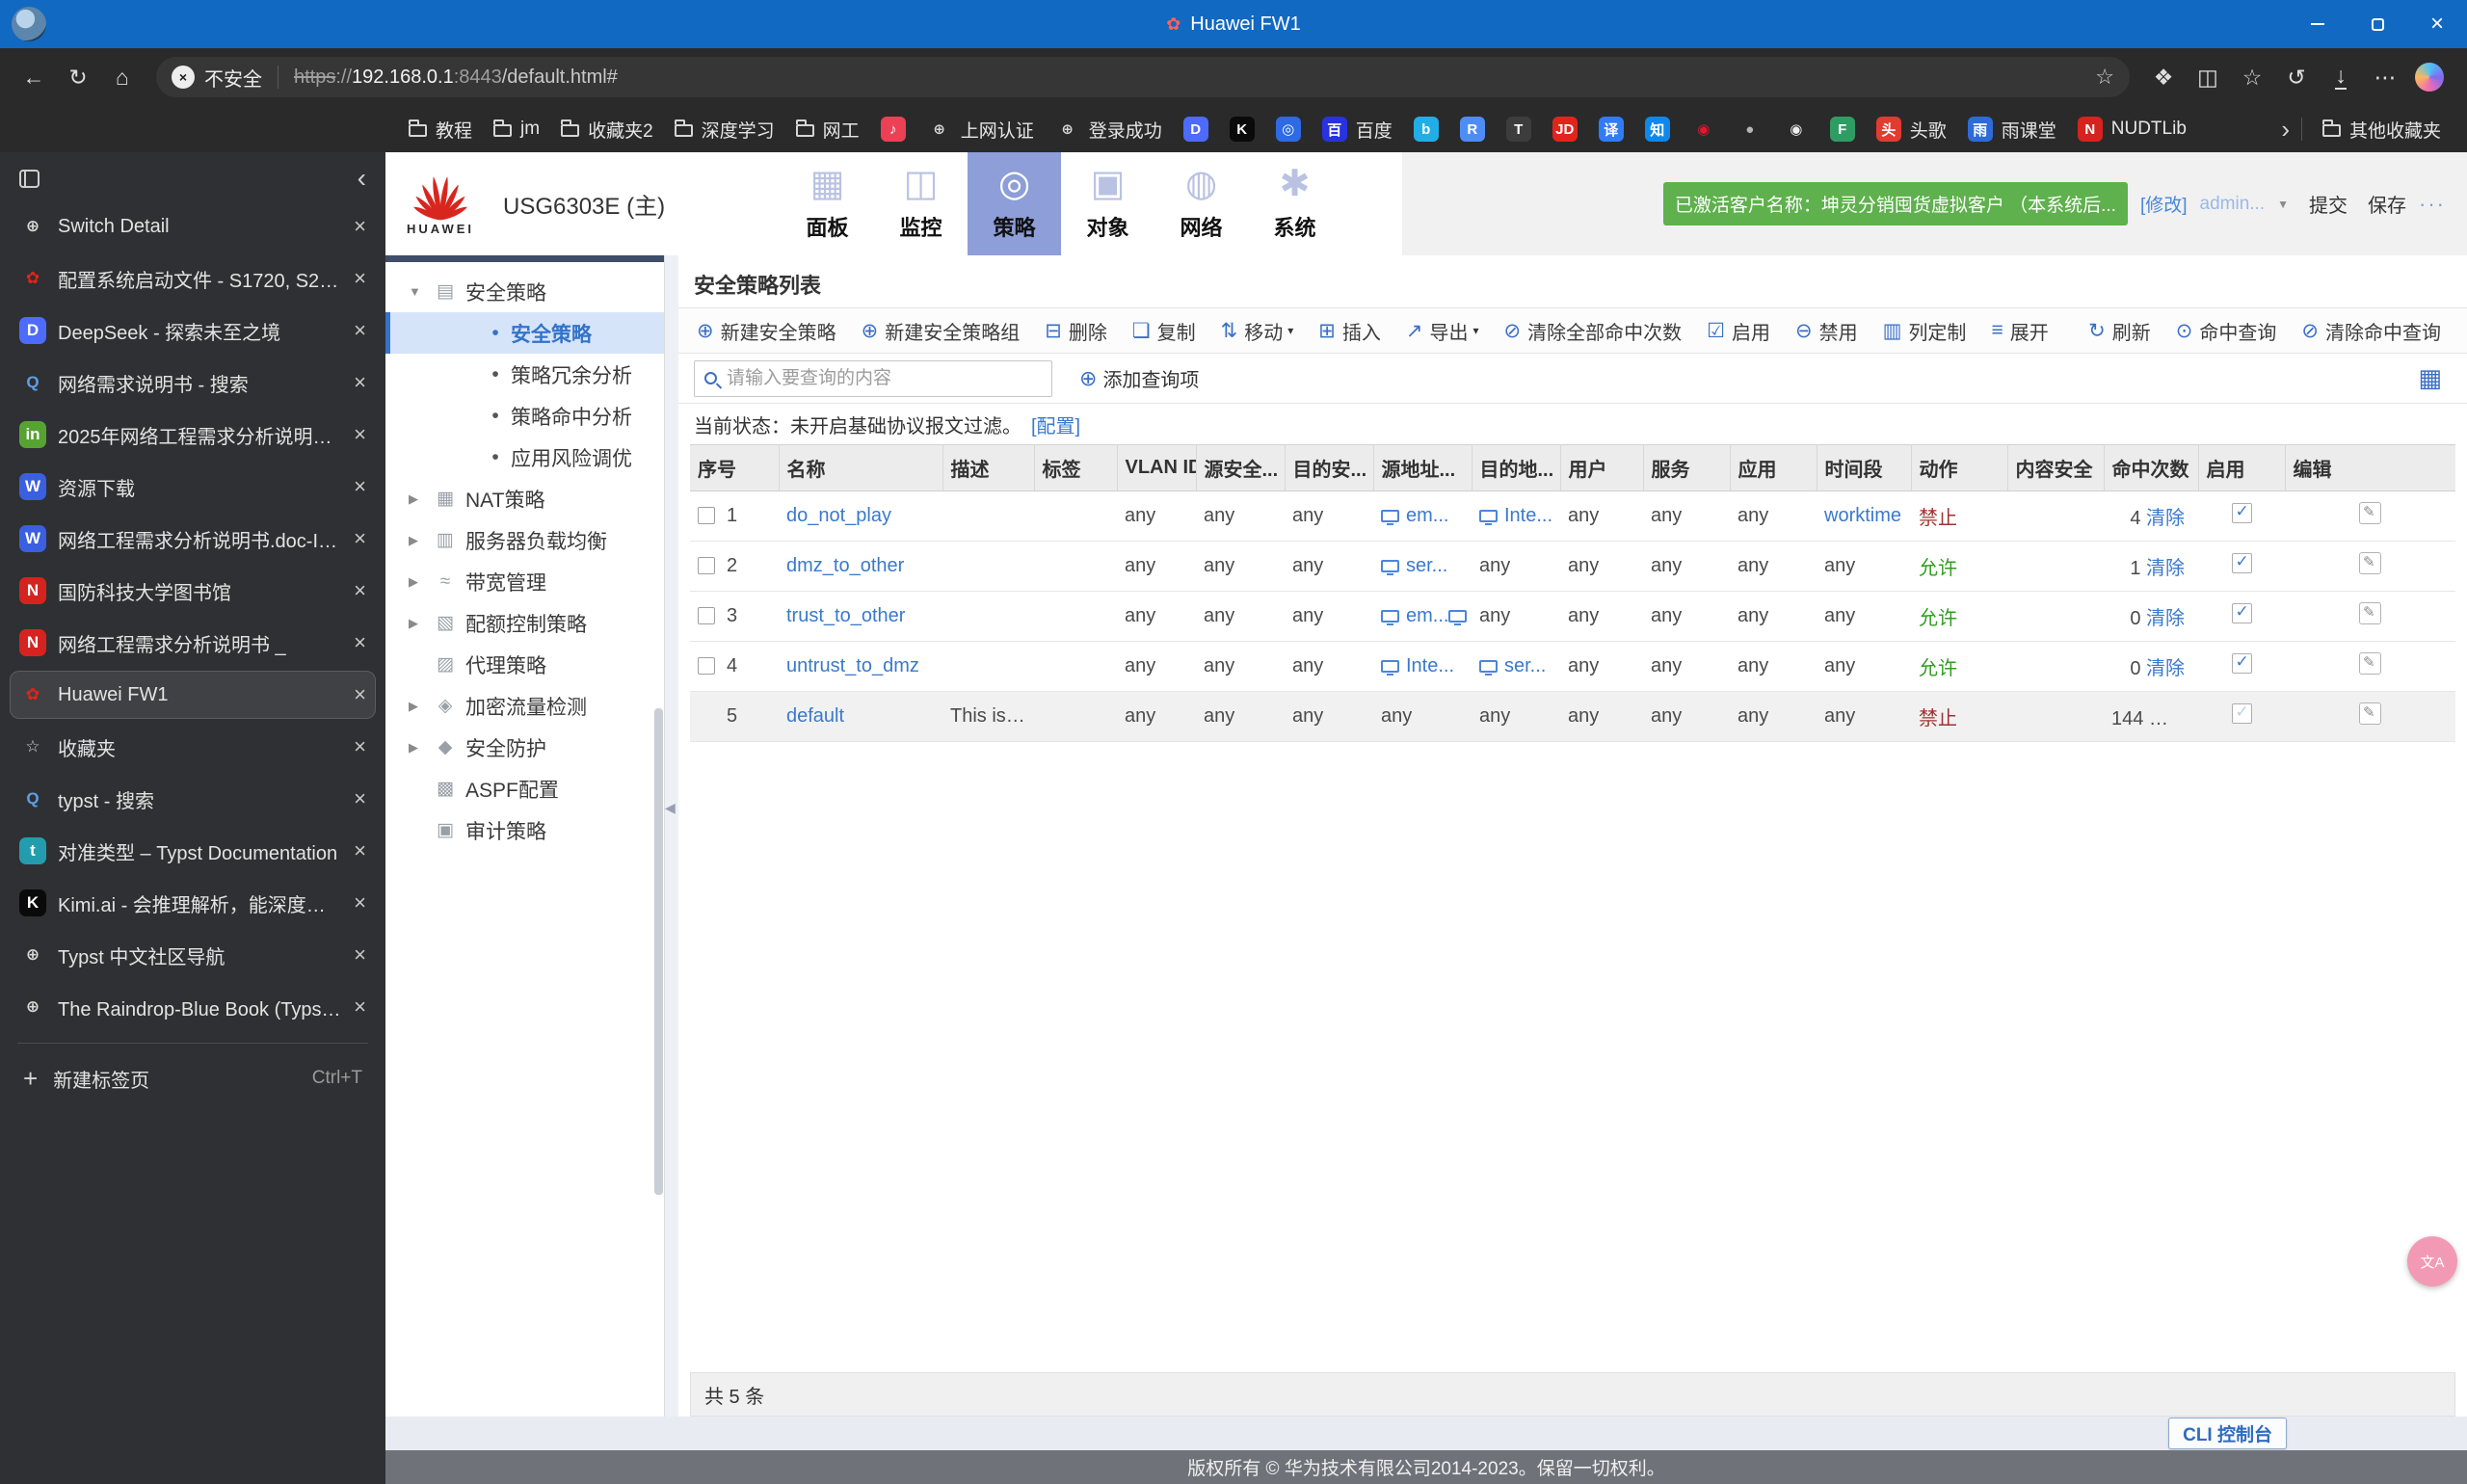 This screenshot has width=2467, height=1484. What do you see at coordinates (1657, 129) in the screenshot?
I see `bookmark-item: 知` at bounding box center [1657, 129].